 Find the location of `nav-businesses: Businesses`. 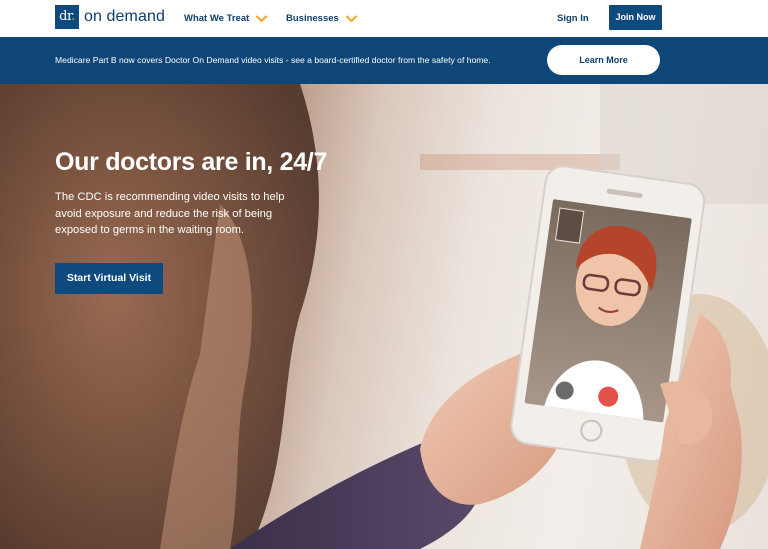

nav-businesses: Businesses is located at coordinates (321, 18).